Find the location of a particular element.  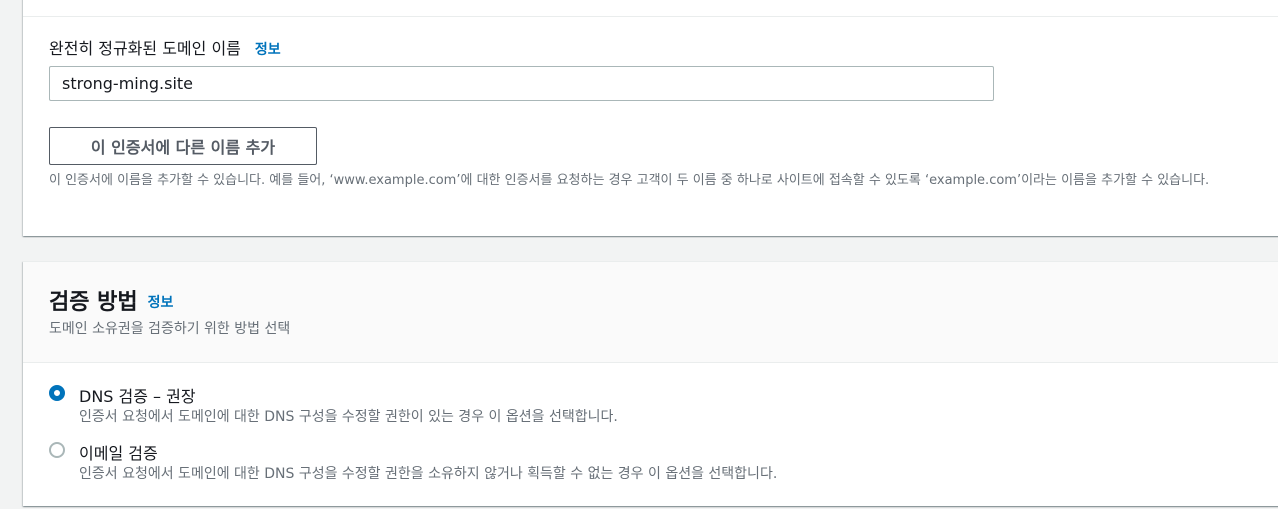

fqdn-input is located at coordinates (521, 83).